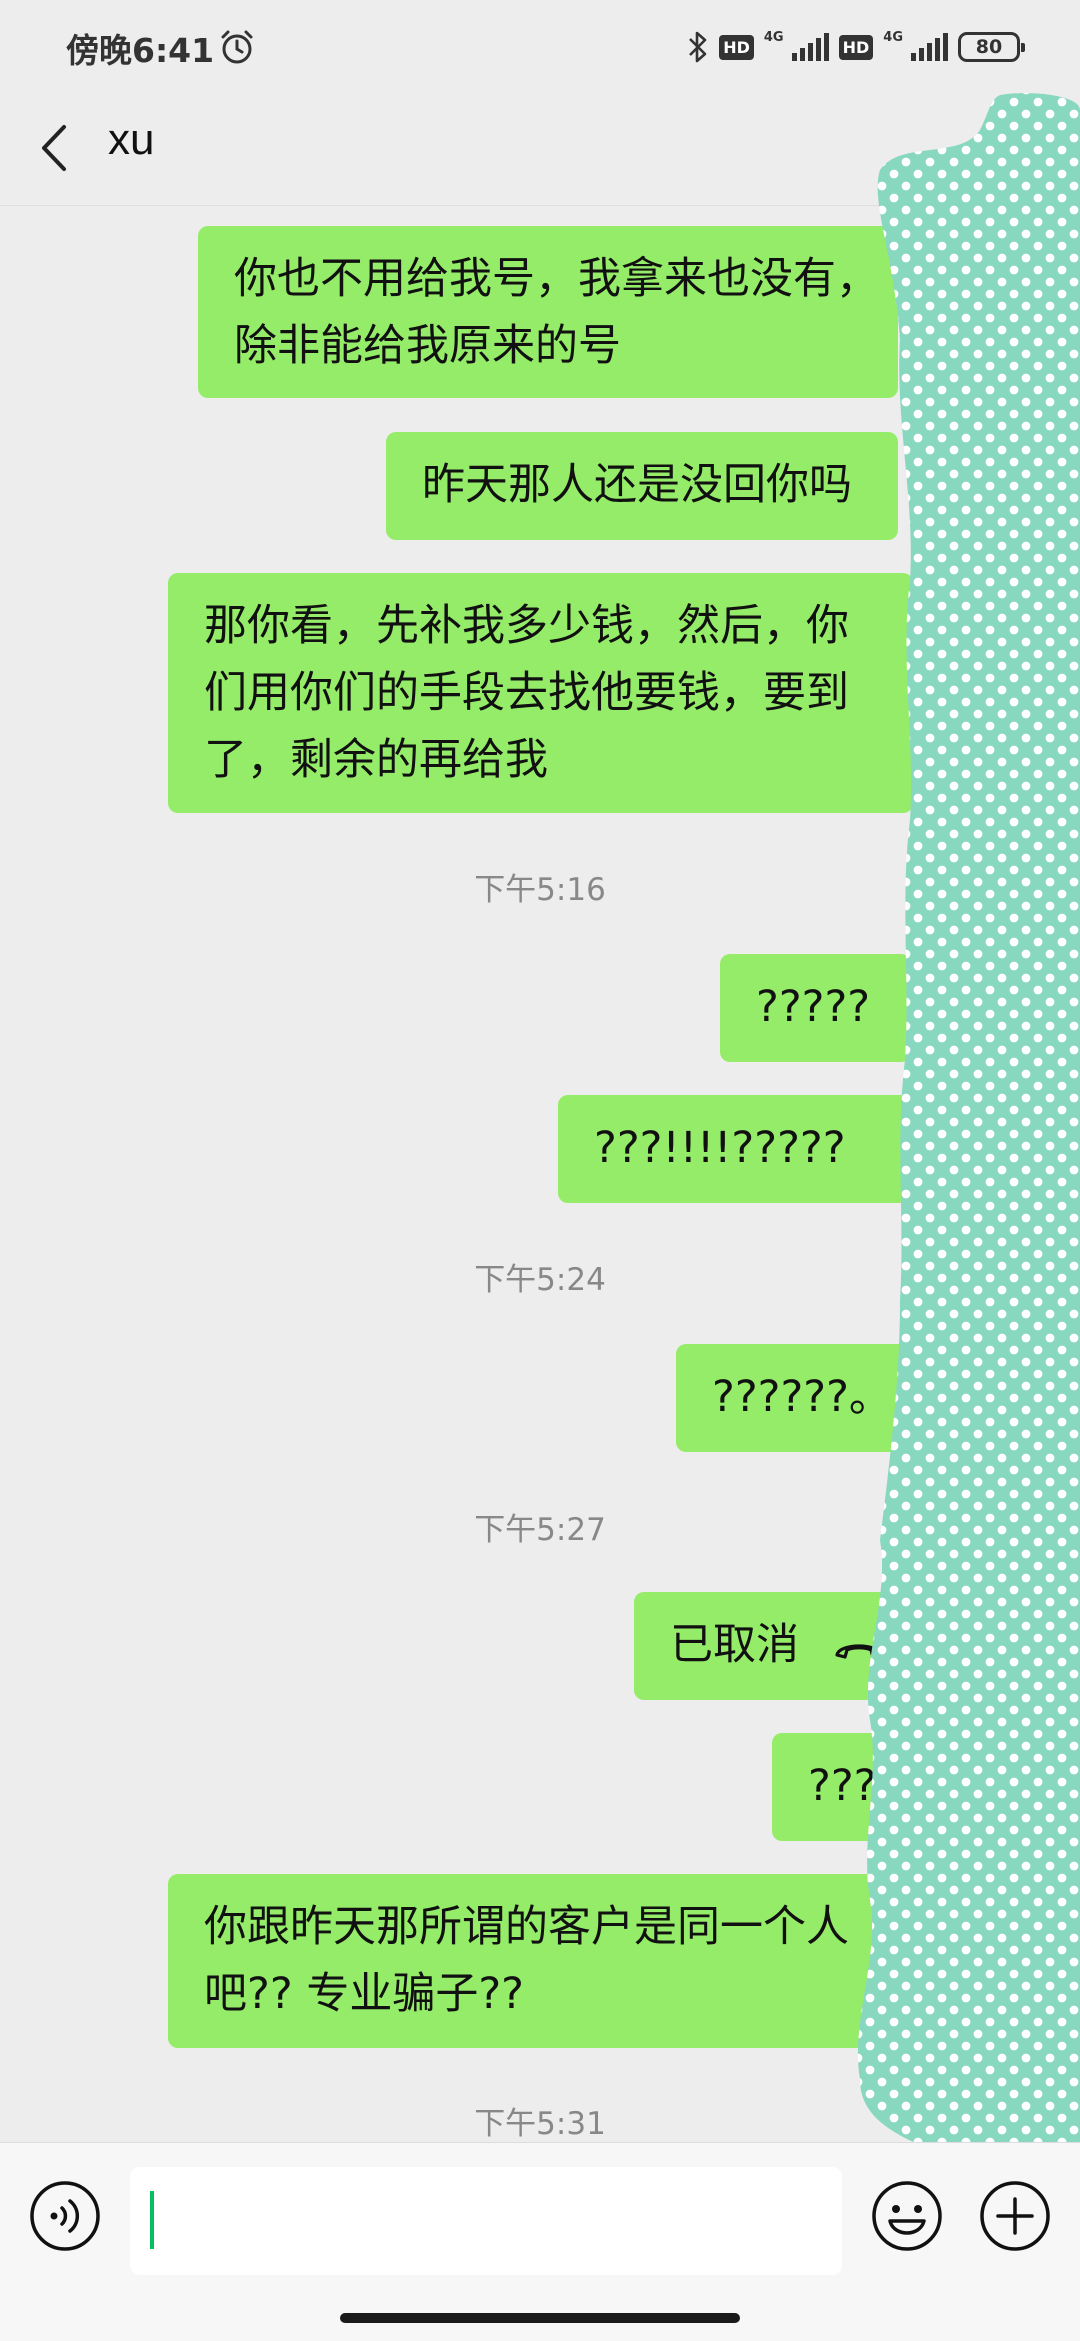 The width and height of the screenshot is (1080, 2341). Describe the element at coordinates (364, 1994) in the screenshot. I see `message-text: 吧?? 专业骗子??` at that location.